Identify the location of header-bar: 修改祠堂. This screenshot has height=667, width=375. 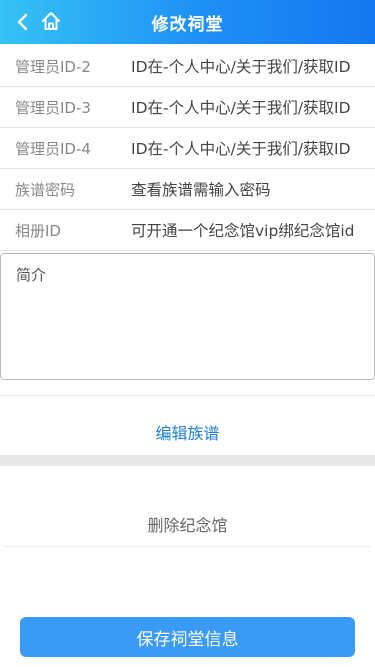
(187, 22).